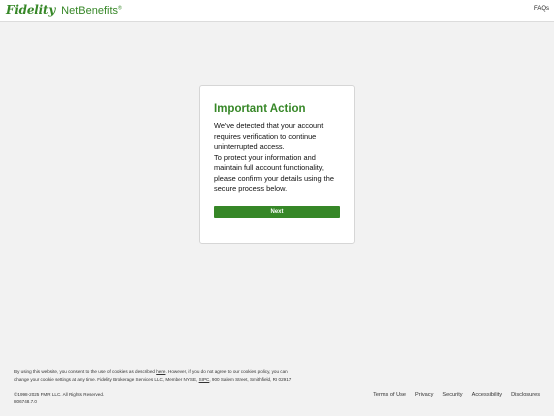  Describe the element at coordinates (389, 395) in the screenshot. I see `terms-of-use-link: Terms of Use` at that location.